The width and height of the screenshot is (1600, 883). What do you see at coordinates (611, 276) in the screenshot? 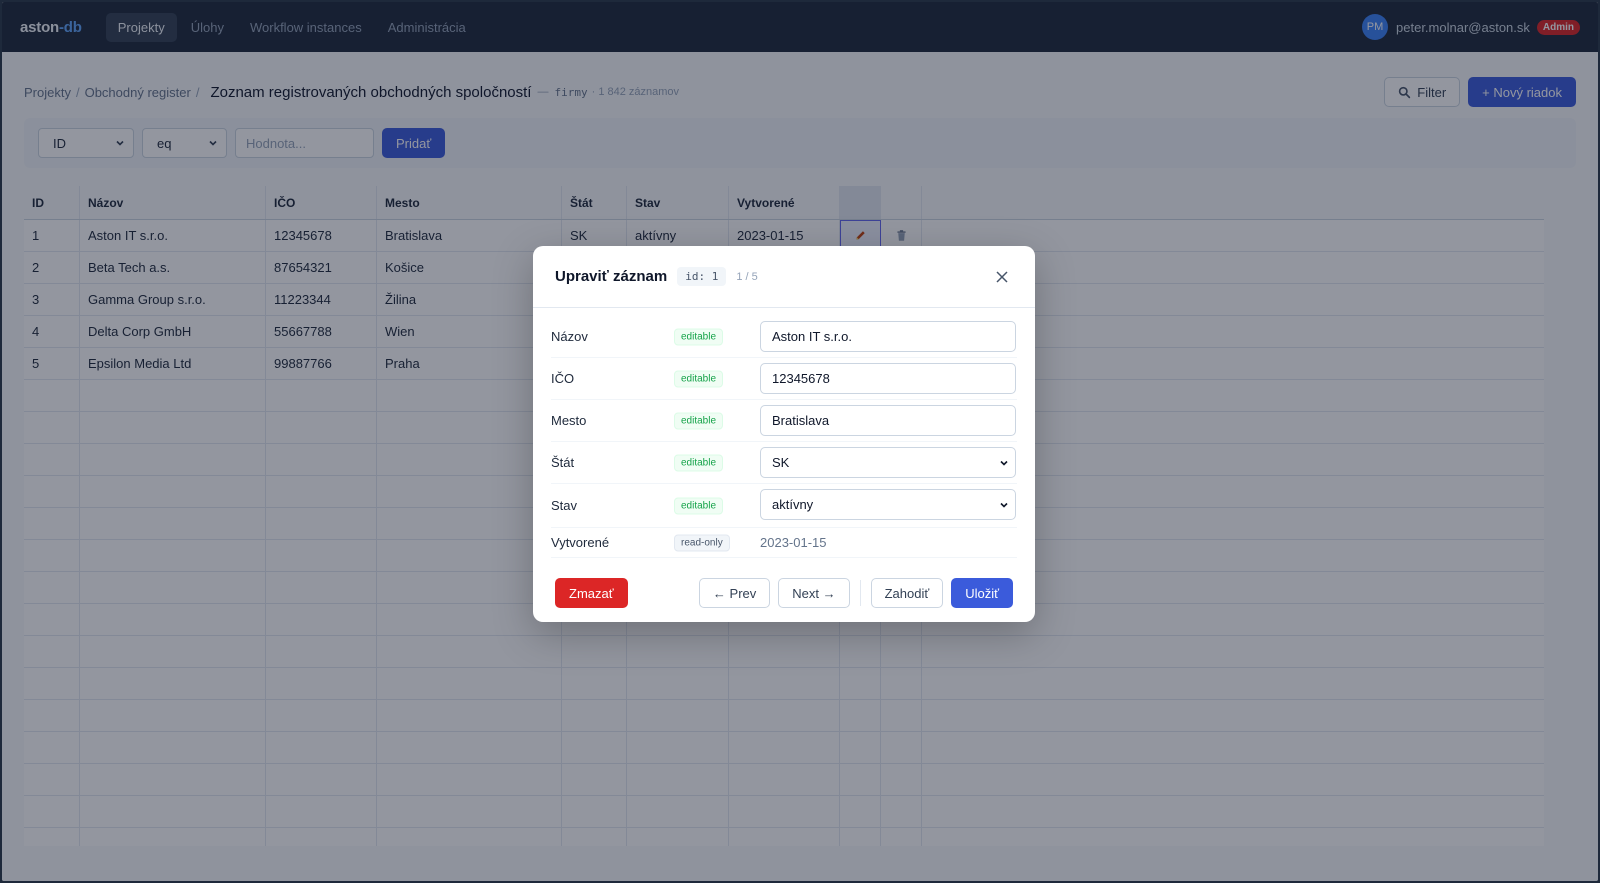
I see `modal-title: Upraviť záznam` at bounding box center [611, 276].